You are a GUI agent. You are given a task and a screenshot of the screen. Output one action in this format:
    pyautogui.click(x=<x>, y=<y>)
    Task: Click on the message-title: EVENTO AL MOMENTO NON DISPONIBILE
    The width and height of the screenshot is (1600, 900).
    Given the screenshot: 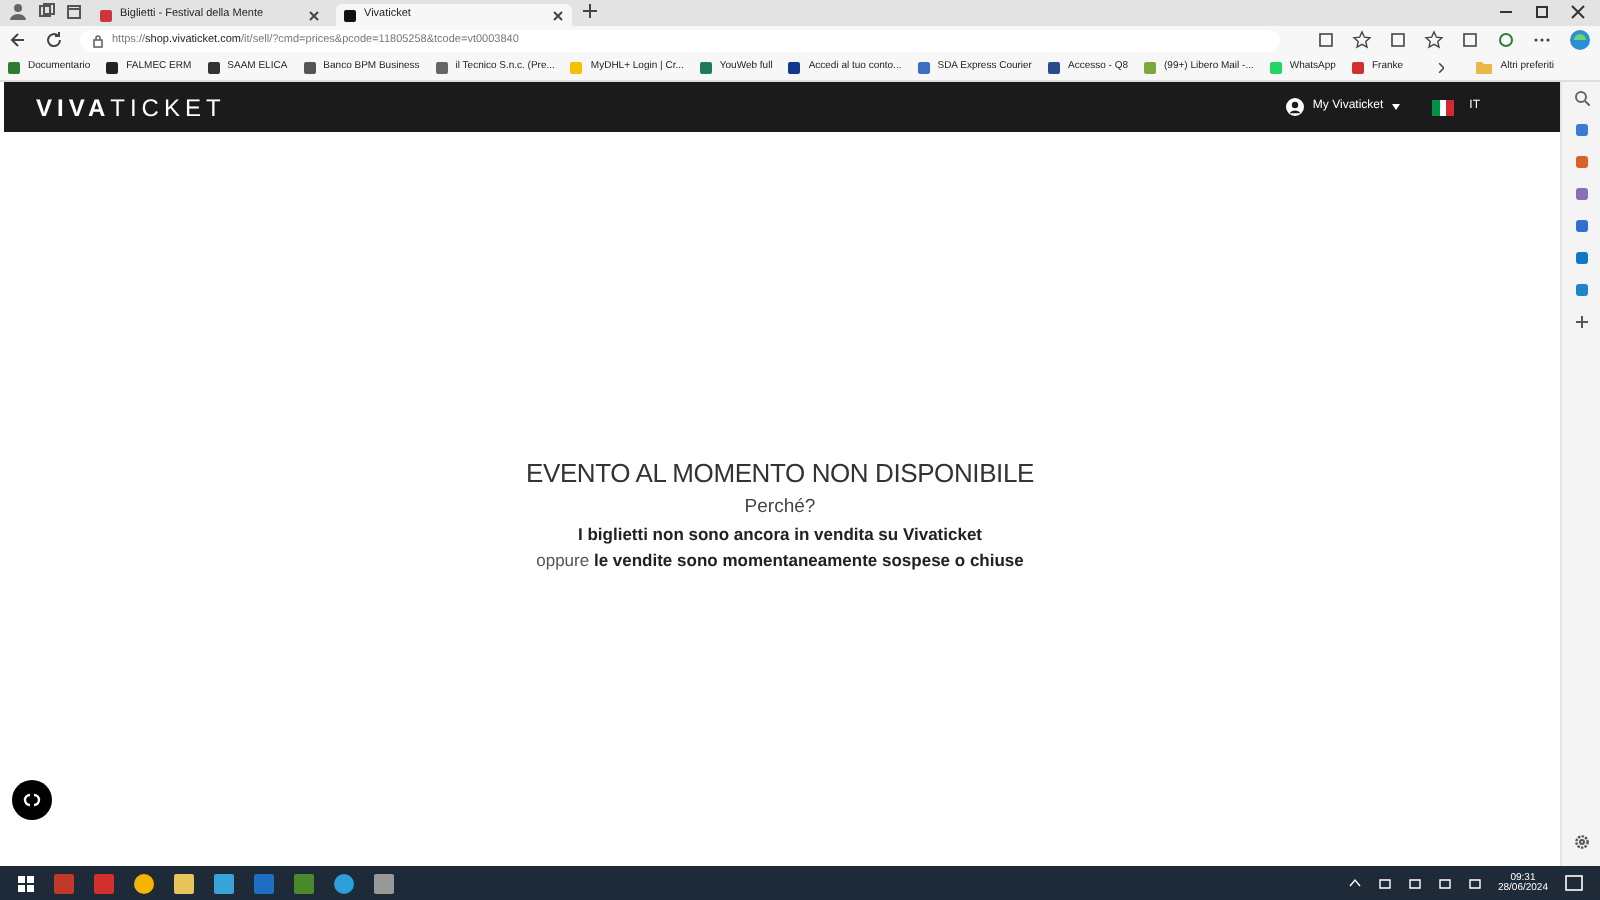 What is the action you would take?
    pyautogui.click(x=780, y=474)
    